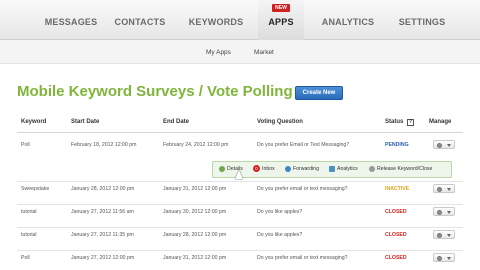 This screenshot has height=270, width=480. I want to click on header-status: Status ?, so click(400, 122).